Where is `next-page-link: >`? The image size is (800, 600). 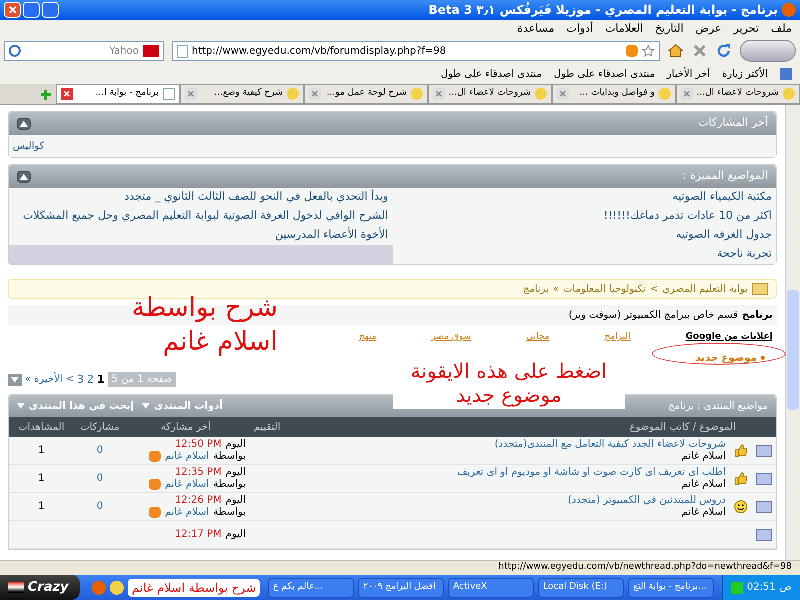
next-page-link: > is located at coordinates (70, 380).